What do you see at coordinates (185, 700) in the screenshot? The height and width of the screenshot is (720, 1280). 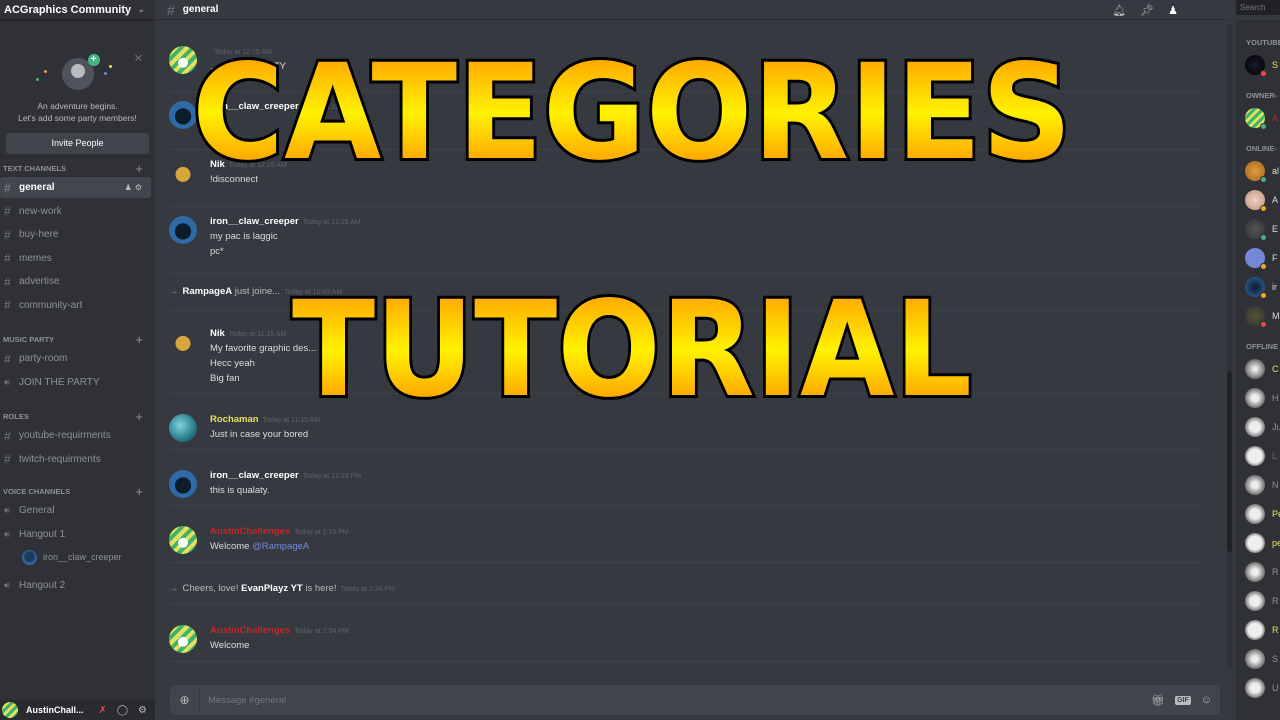 I see `add-attachment-icon: ⊕` at bounding box center [185, 700].